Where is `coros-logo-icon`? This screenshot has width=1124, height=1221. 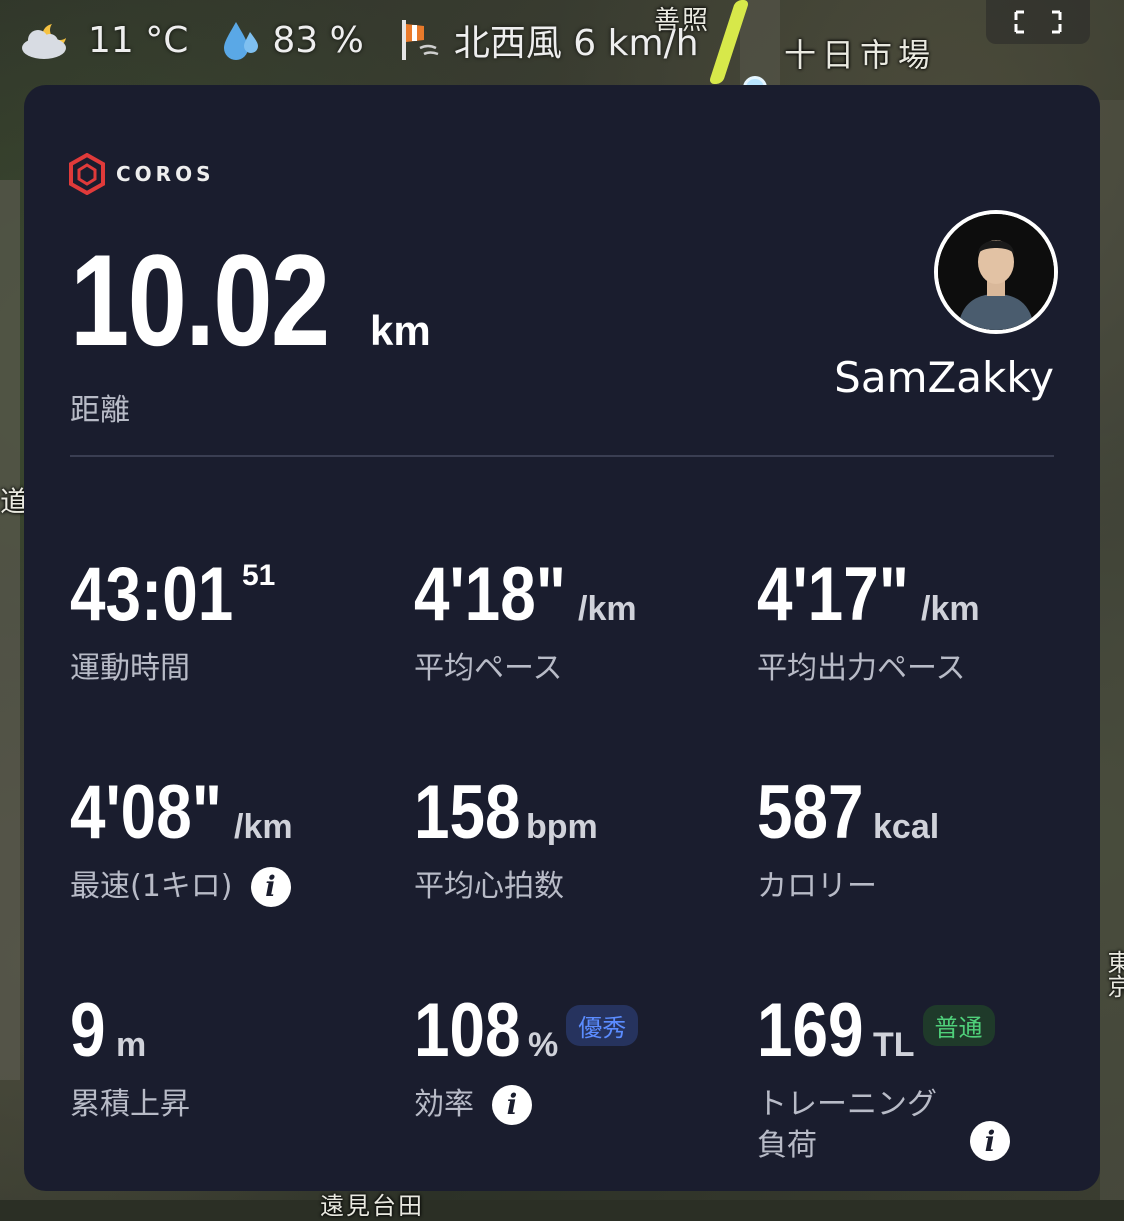
coros-logo-icon is located at coordinates (87, 174).